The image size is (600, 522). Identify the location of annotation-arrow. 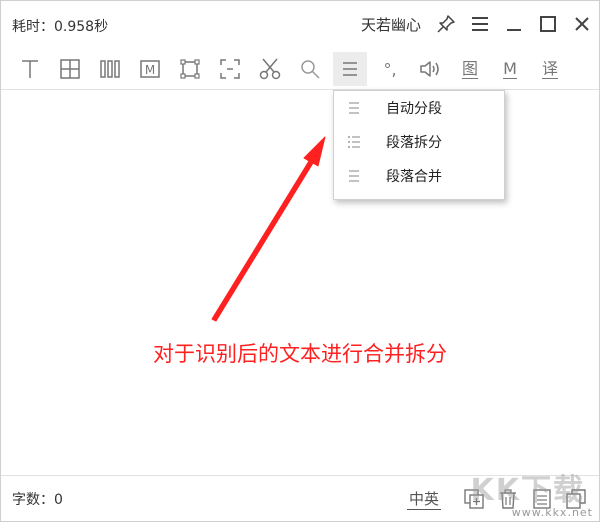
(268, 229).